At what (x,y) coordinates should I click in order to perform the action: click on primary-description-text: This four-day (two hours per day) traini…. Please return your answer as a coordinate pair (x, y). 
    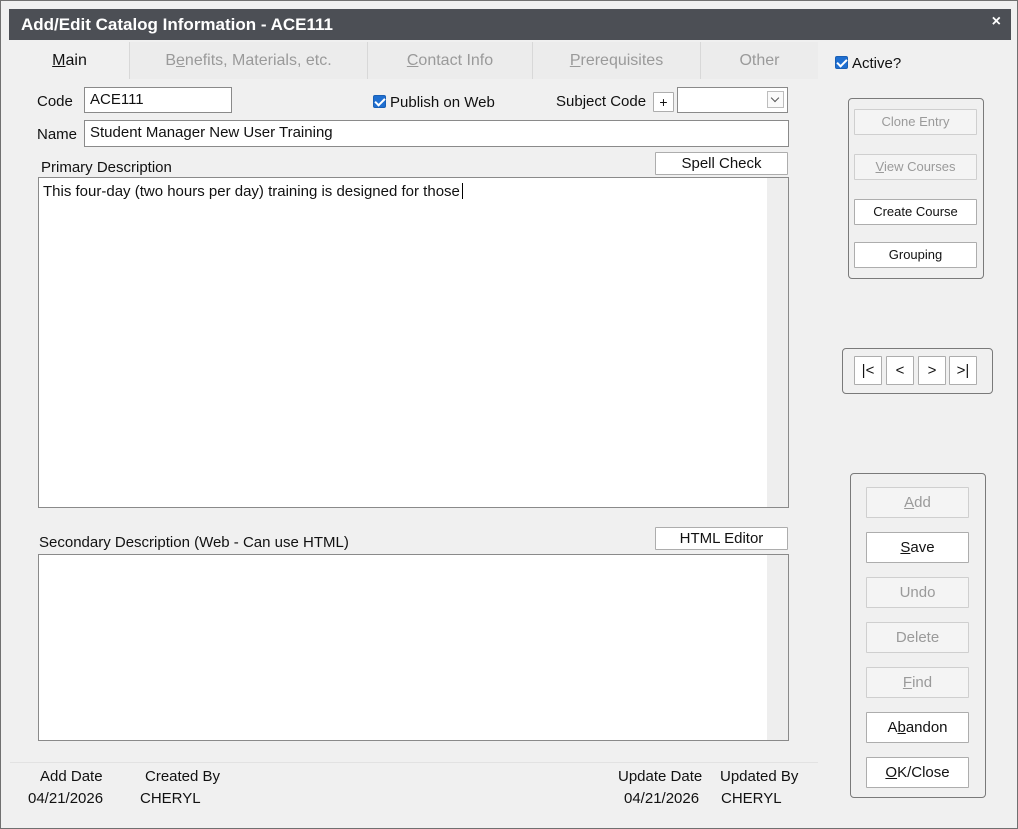
    Looking at the image, I should click on (251, 191).